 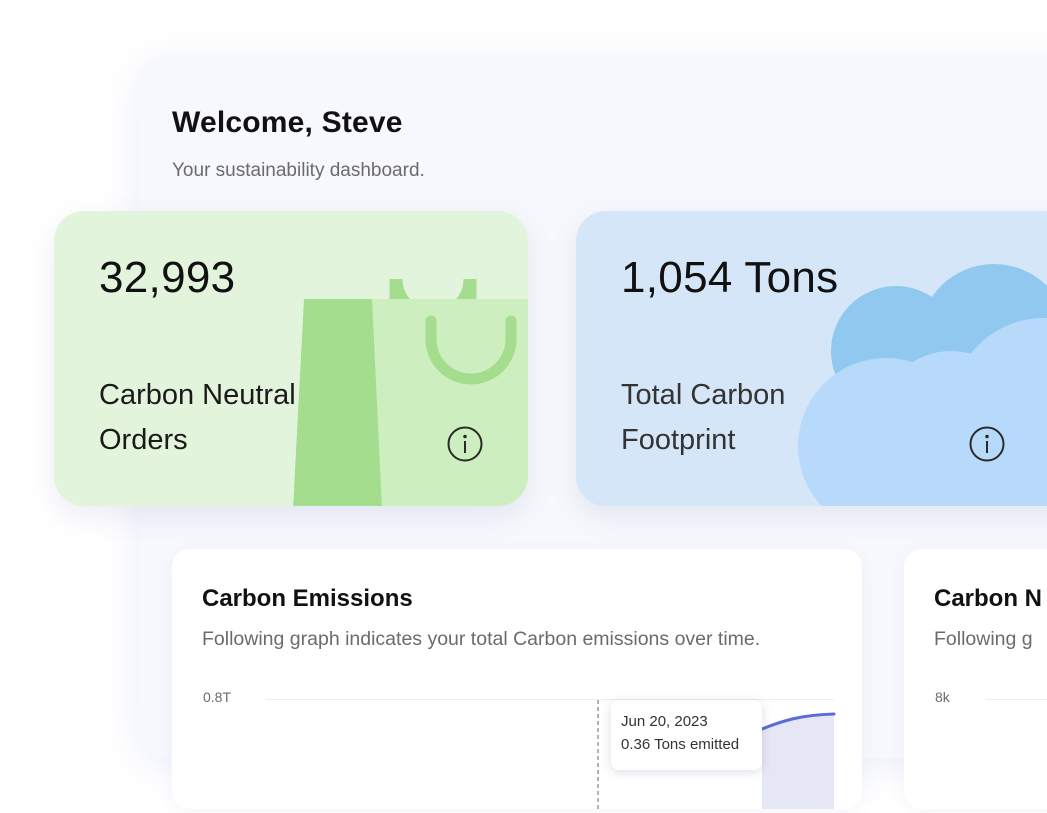 I want to click on stat-label-line: Carbon Neutral, so click(x=197, y=395).